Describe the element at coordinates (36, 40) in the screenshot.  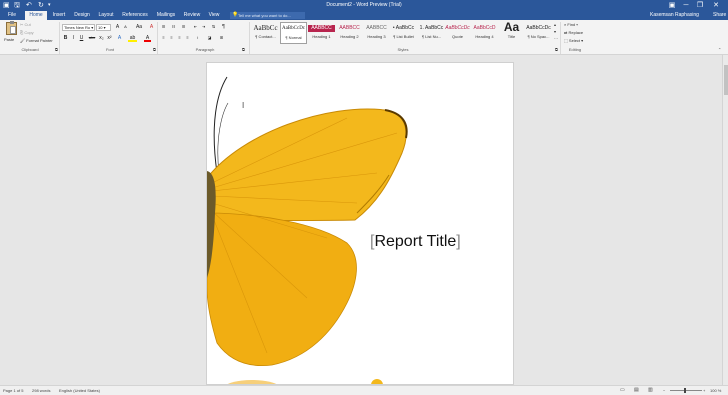
I see `format-painter-button: 🖌 Format Painter` at that location.